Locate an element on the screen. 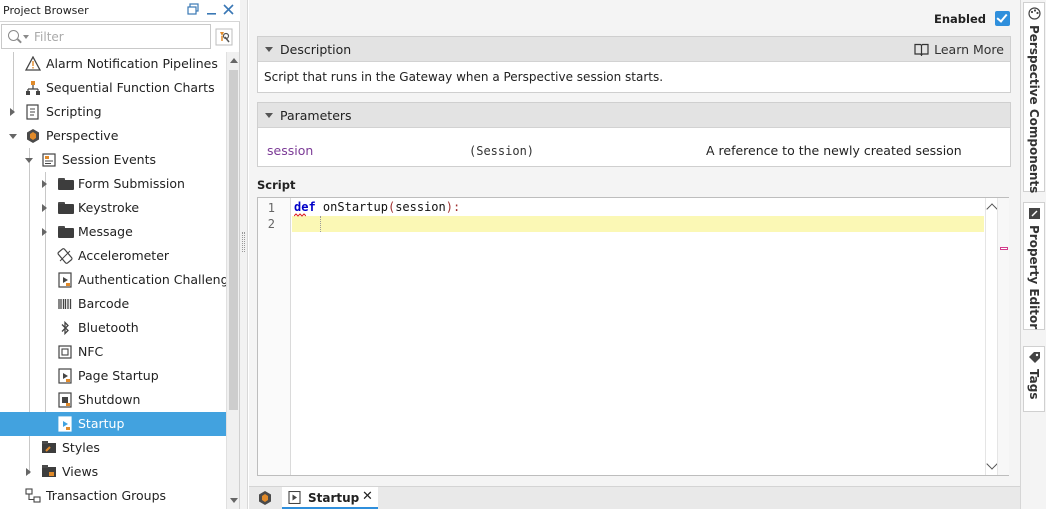  float-panel-icon is located at coordinates (193, 10).